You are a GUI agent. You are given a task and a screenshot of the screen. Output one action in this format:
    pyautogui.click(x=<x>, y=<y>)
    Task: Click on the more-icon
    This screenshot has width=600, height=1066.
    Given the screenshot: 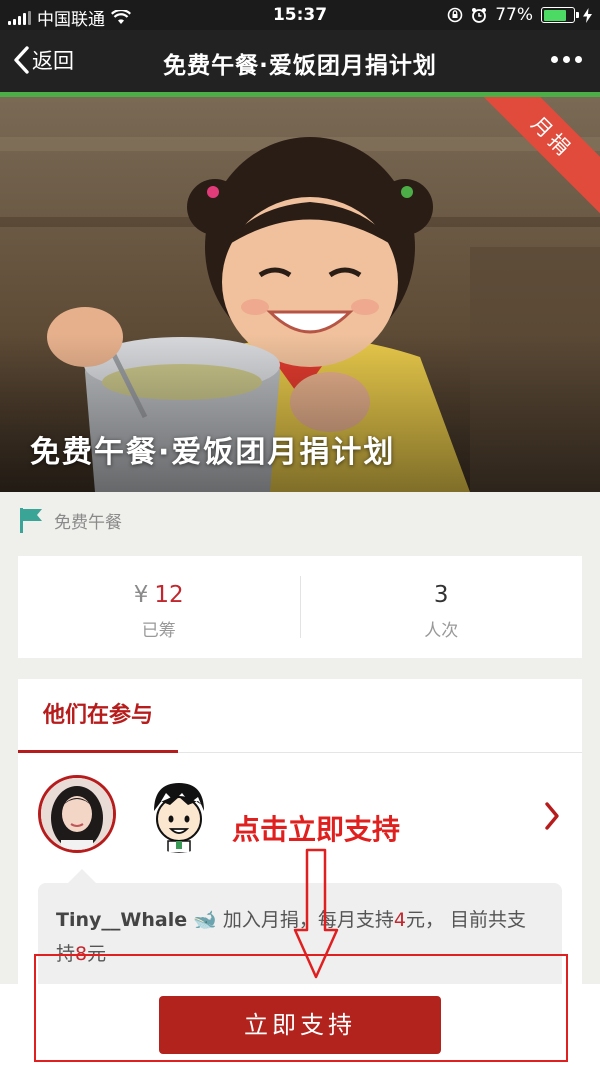 What is the action you would take?
    pyautogui.click(x=566, y=59)
    